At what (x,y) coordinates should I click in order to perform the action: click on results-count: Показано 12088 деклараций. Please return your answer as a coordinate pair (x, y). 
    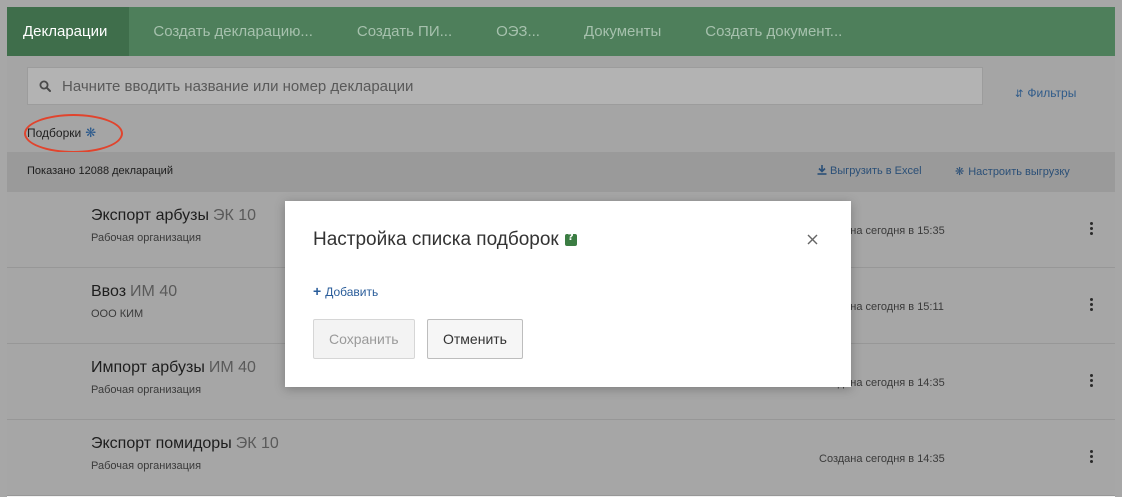
    Looking at the image, I should click on (100, 171).